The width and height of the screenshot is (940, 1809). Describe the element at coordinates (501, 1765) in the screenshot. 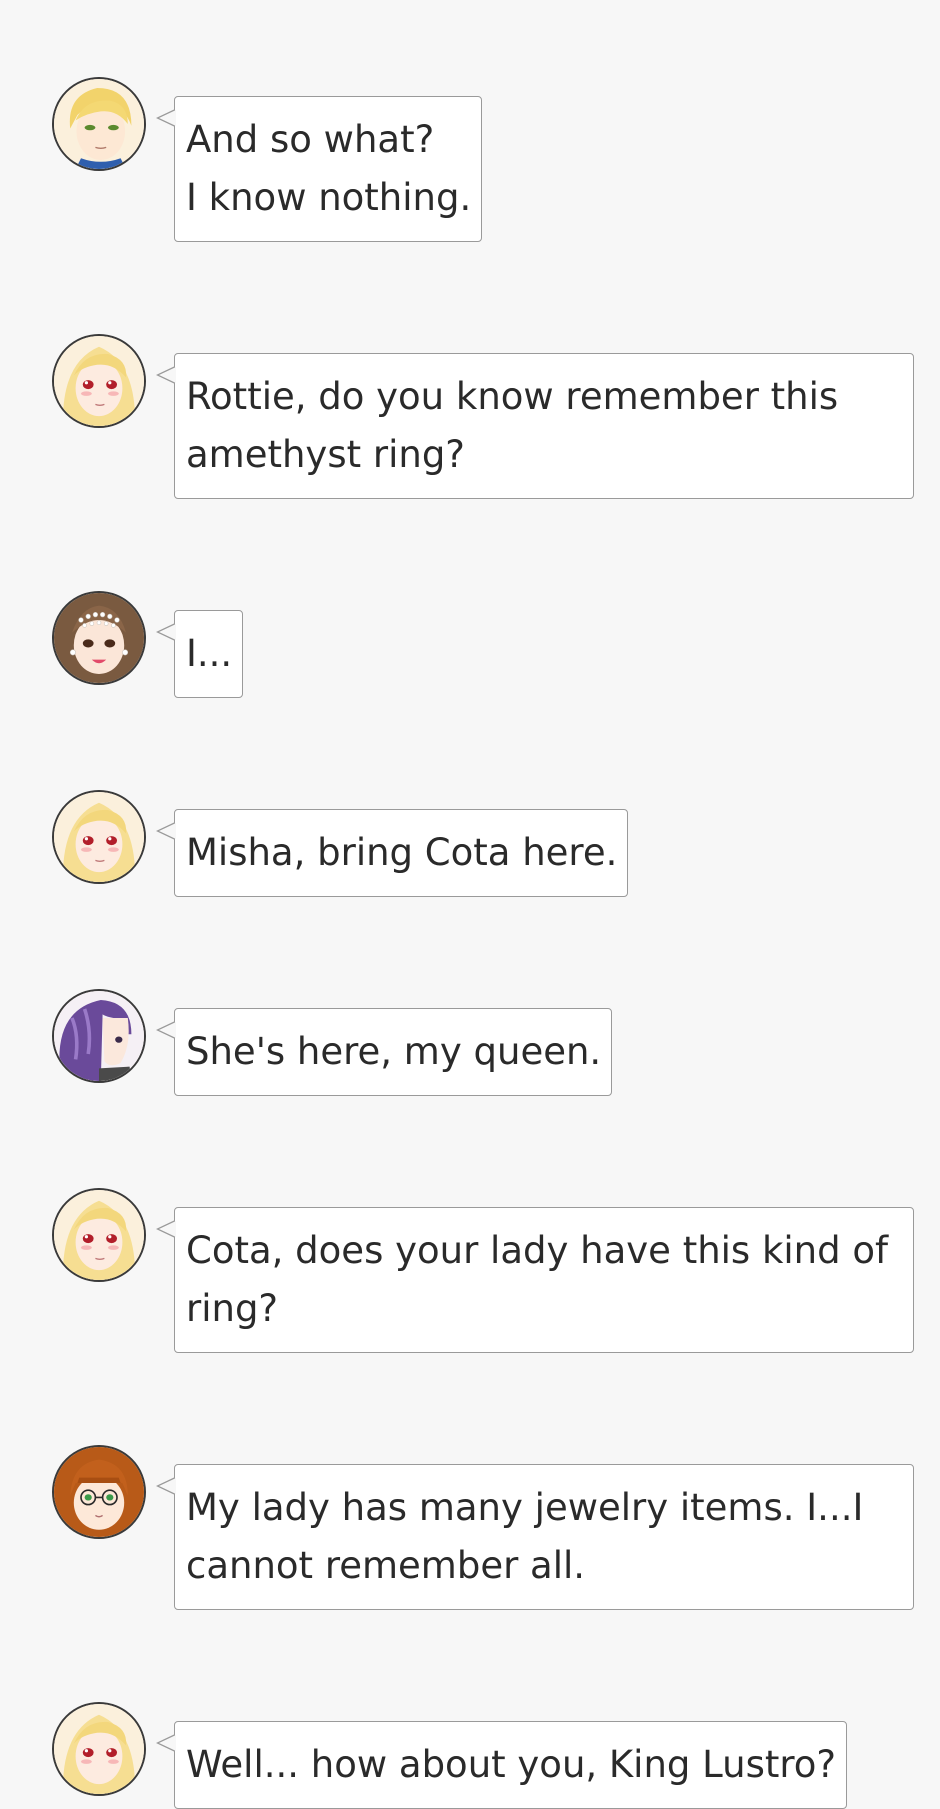

I see `message-bubble: Well... how about you, King Lustro?` at that location.